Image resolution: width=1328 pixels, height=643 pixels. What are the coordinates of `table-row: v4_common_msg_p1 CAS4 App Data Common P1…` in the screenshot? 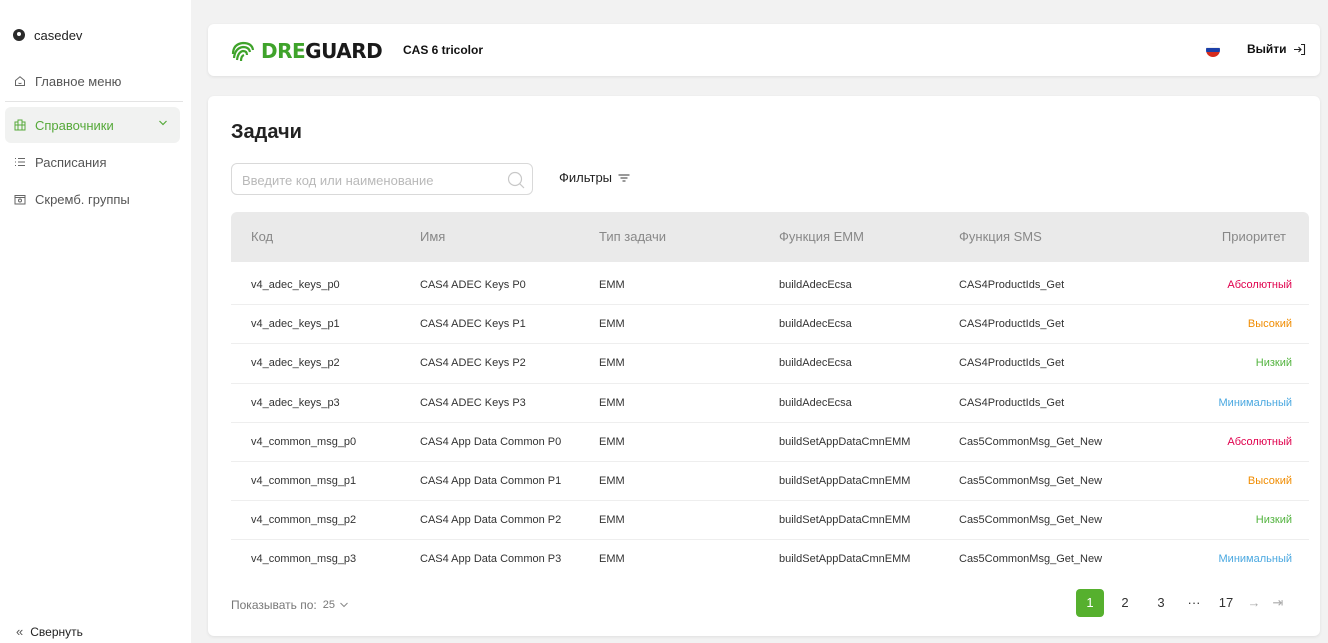 It's located at (770, 482).